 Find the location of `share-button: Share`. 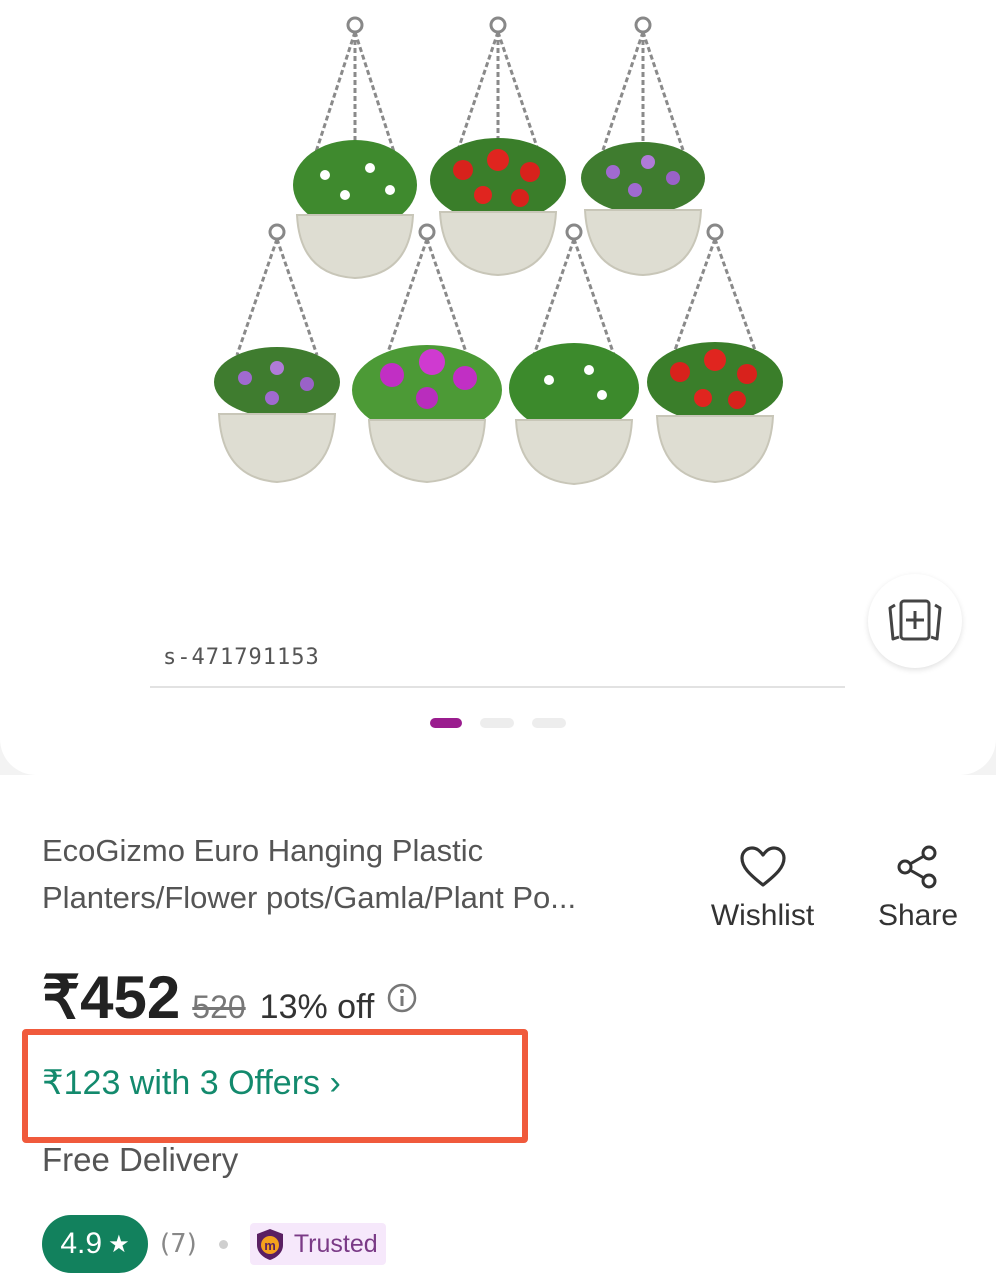

share-button: Share is located at coordinates (918, 889).